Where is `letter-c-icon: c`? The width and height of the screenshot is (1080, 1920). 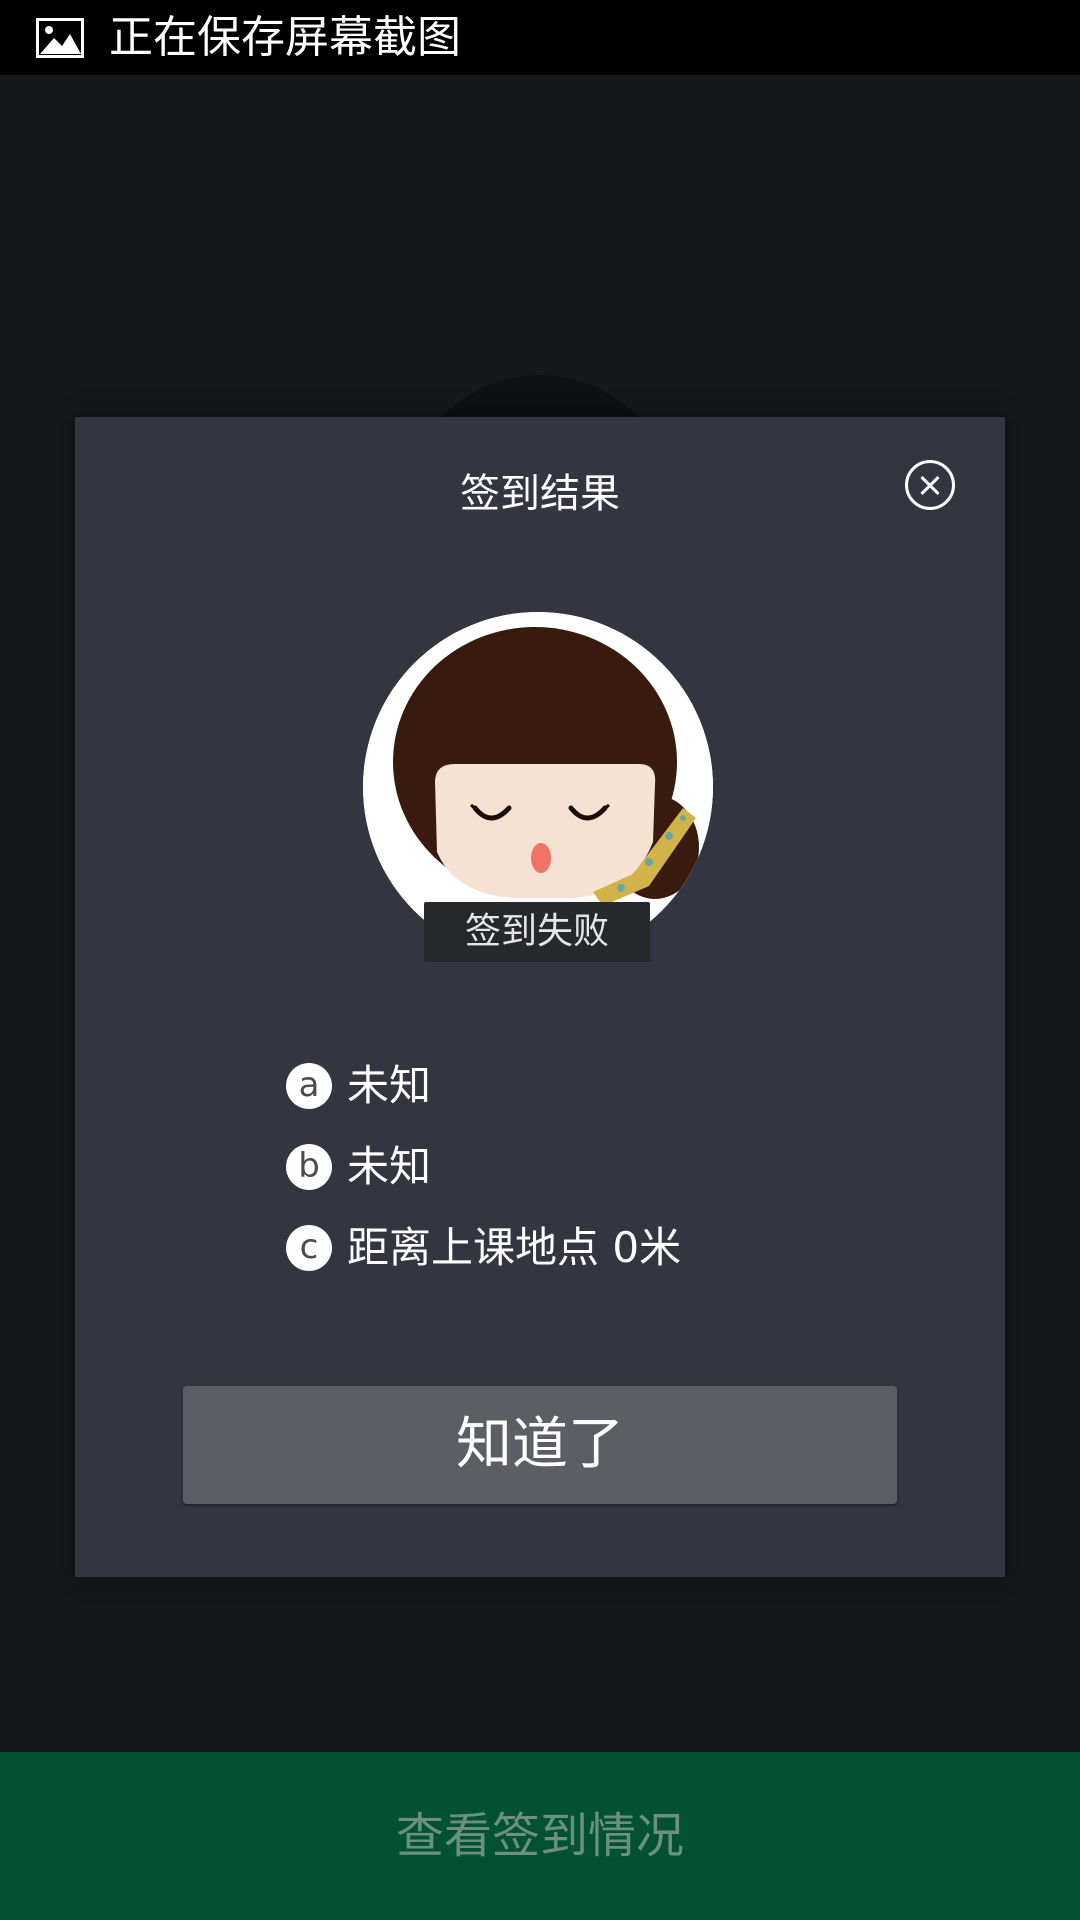 letter-c-icon: c is located at coordinates (309, 1248).